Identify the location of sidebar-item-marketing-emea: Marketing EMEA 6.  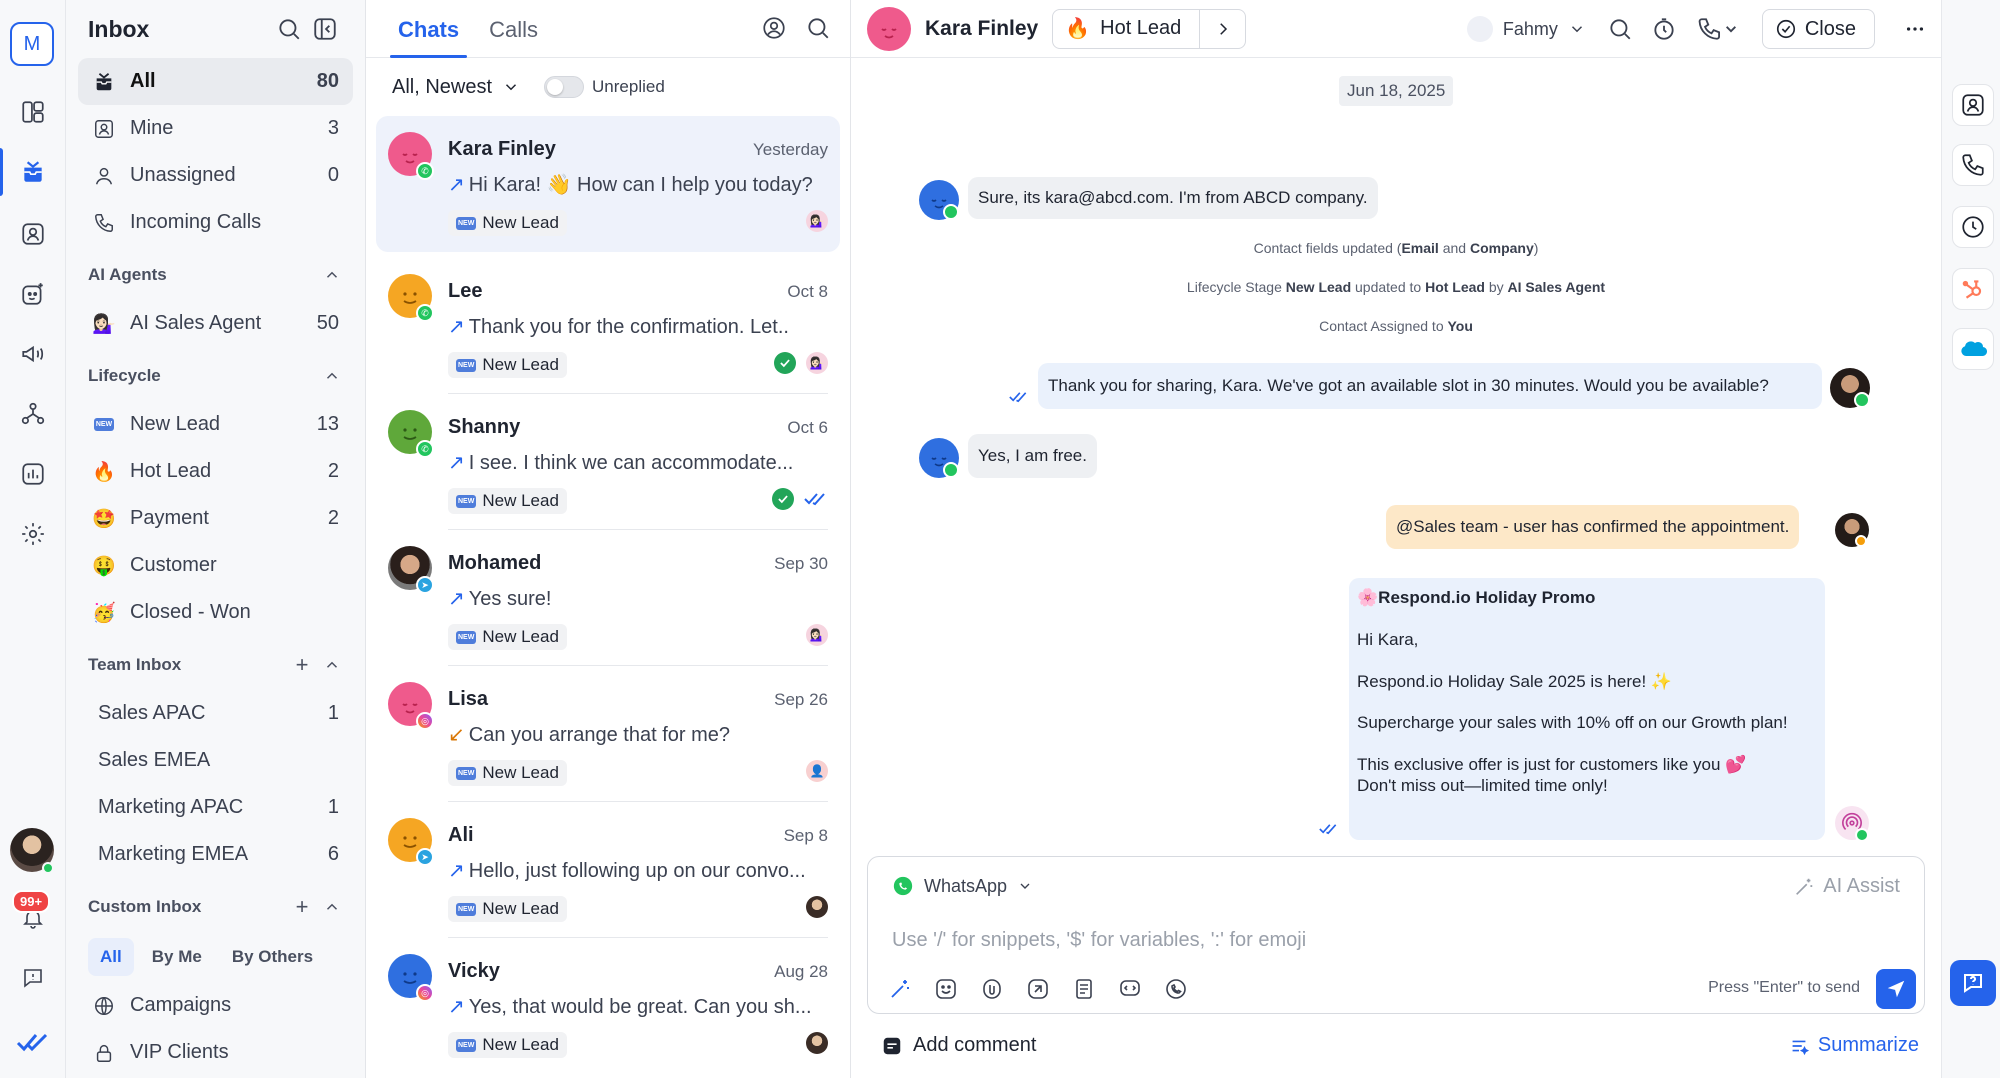
(215, 854).